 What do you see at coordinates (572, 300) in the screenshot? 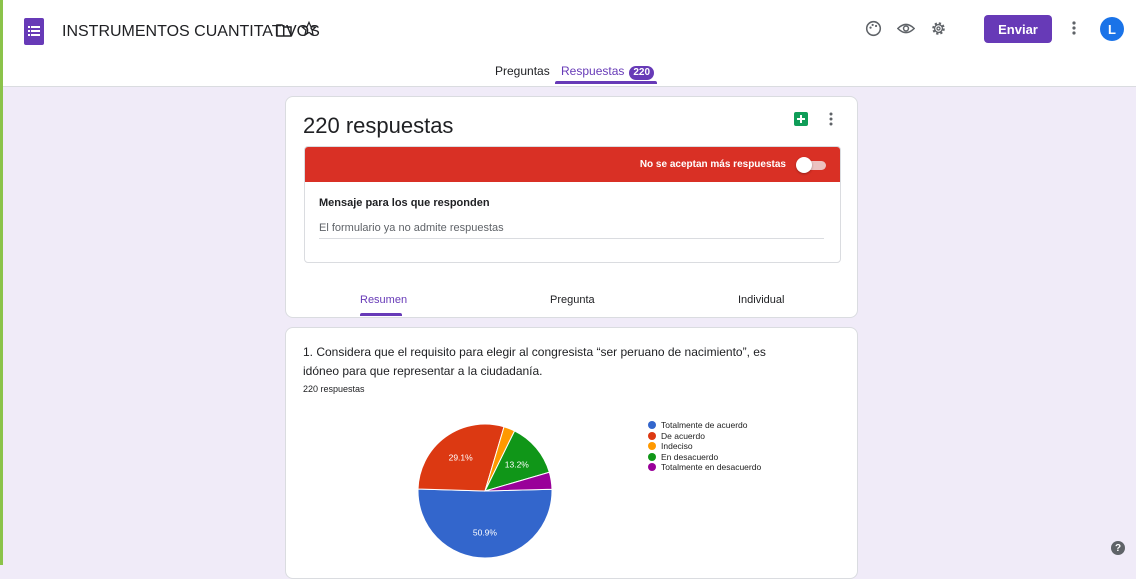
I see `tab-pregunta: Pregunta` at bounding box center [572, 300].